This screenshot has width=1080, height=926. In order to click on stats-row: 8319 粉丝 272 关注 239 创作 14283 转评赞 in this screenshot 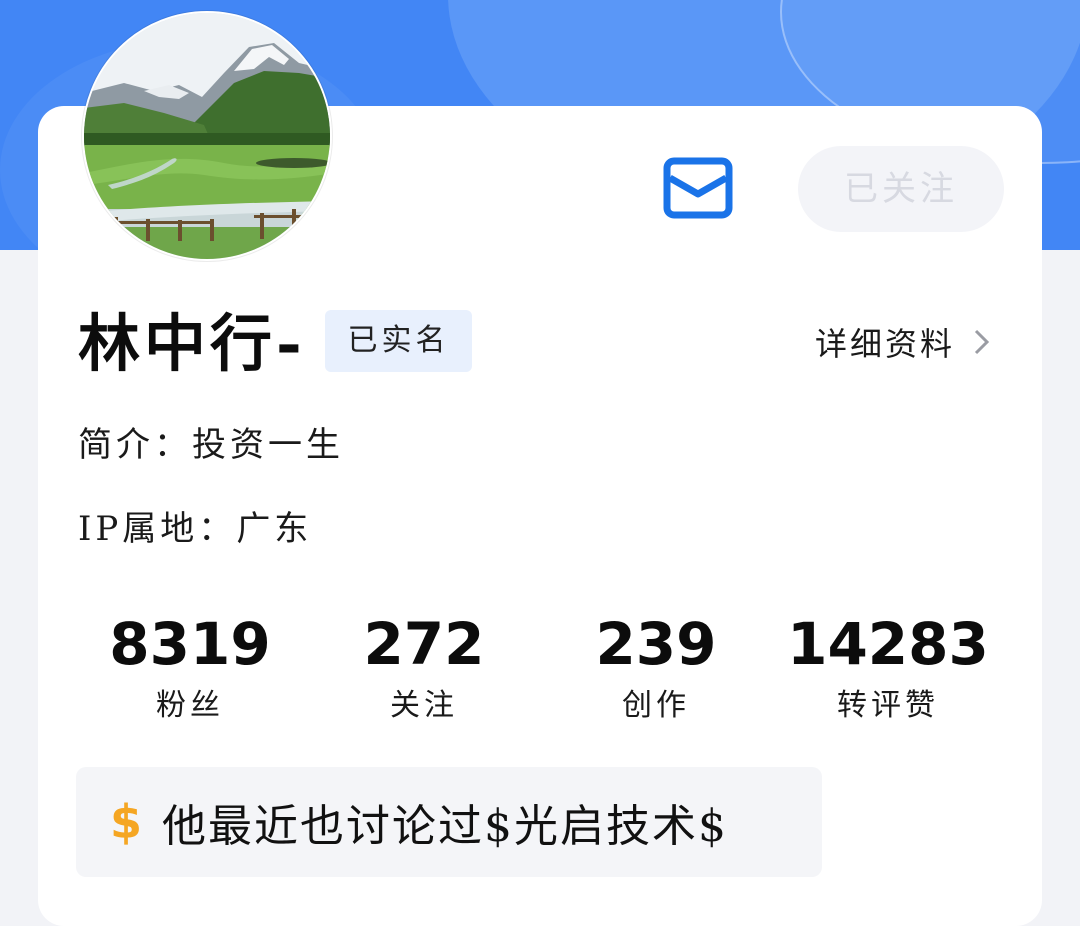, I will do `click(543, 673)`.